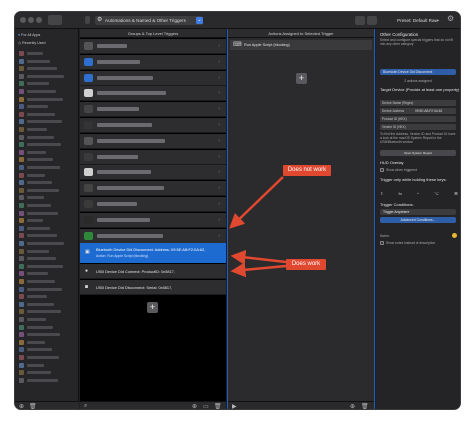  Describe the element at coordinates (234, 406) in the screenshot. I see `play-icon: ▶` at that location.